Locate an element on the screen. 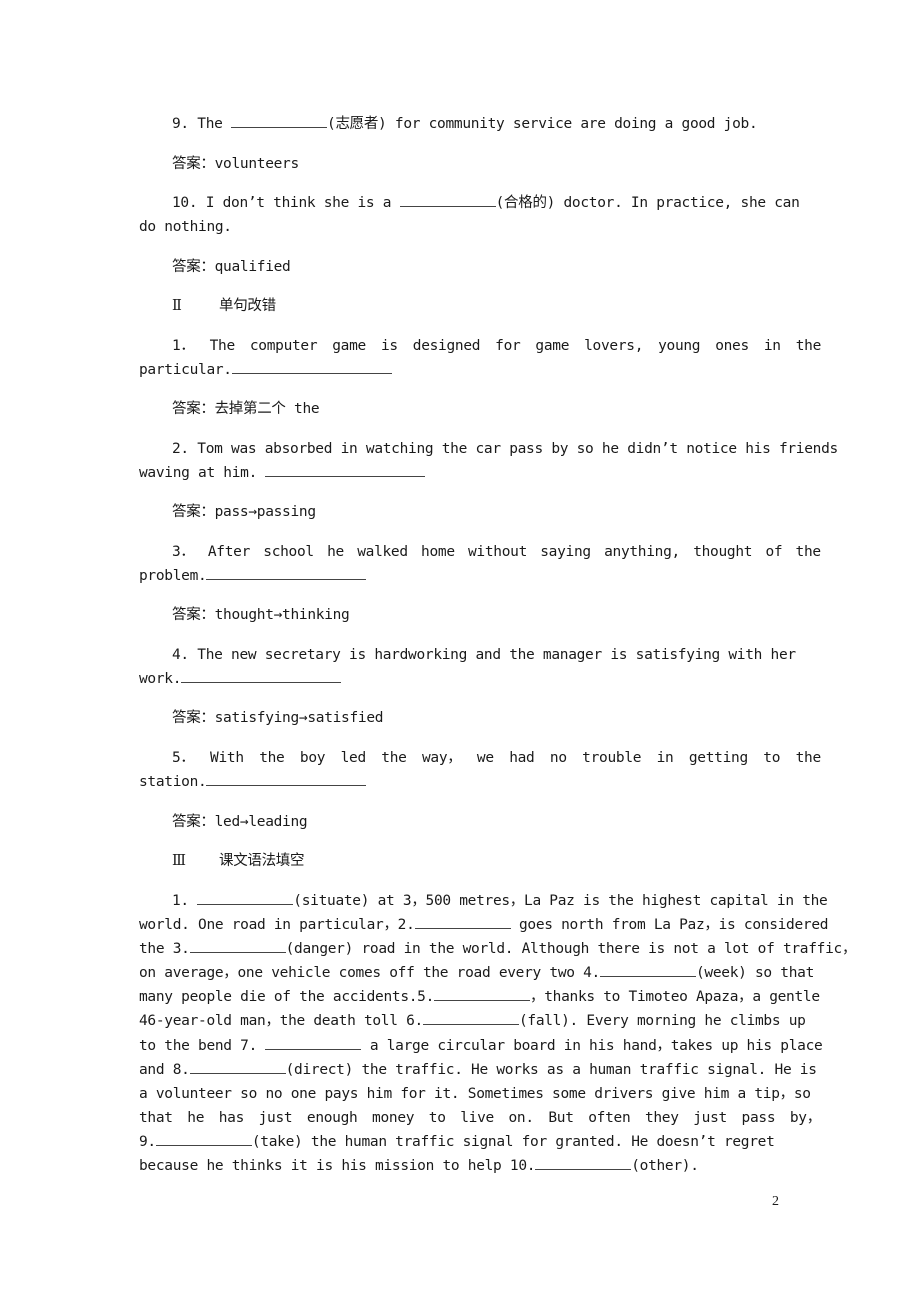 This screenshot has width=920, height=1302. passage-text: and 8. is located at coordinates (164, 1070).